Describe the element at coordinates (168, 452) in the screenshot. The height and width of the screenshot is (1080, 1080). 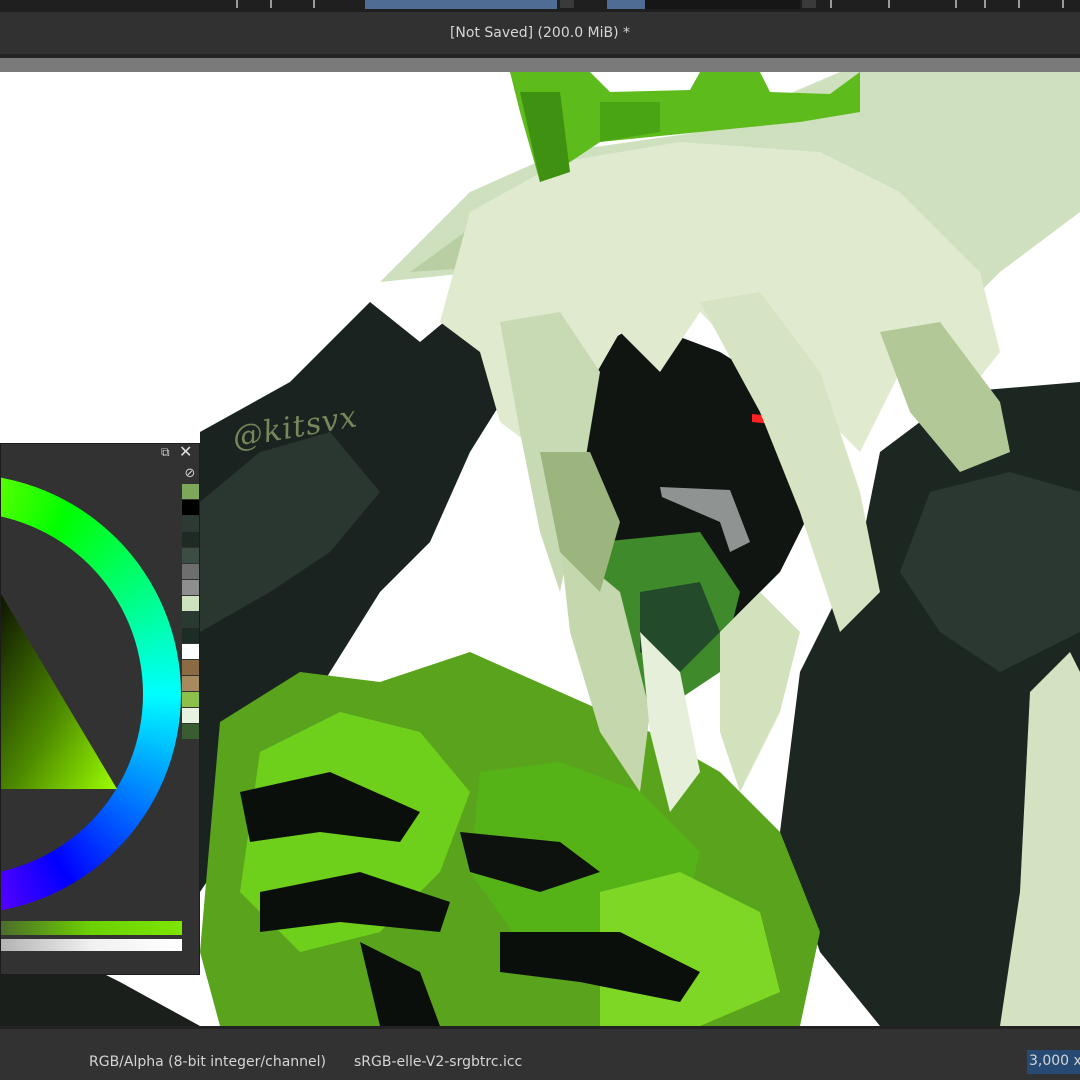
I see `float-icon: ⧉` at that location.